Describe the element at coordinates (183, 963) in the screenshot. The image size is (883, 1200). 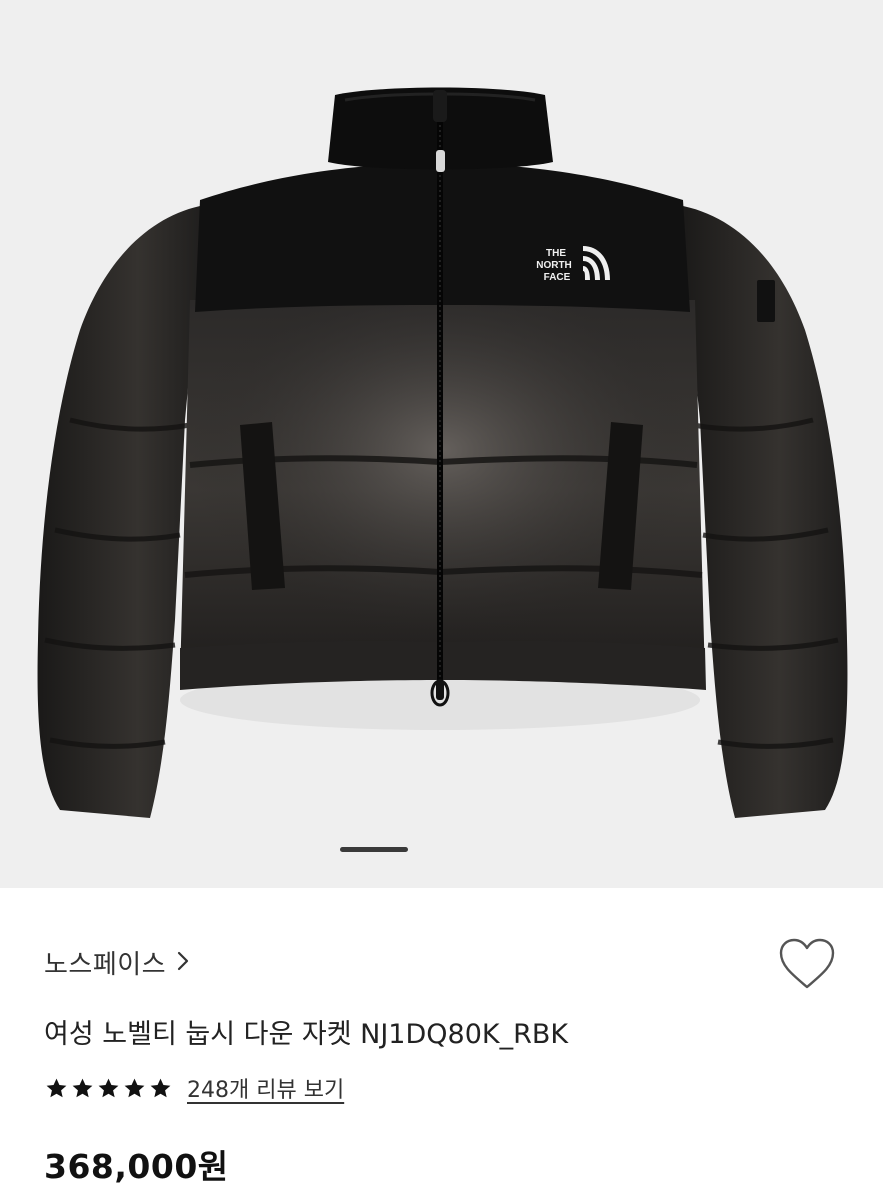
I see `chevron-right-icon` at that location.